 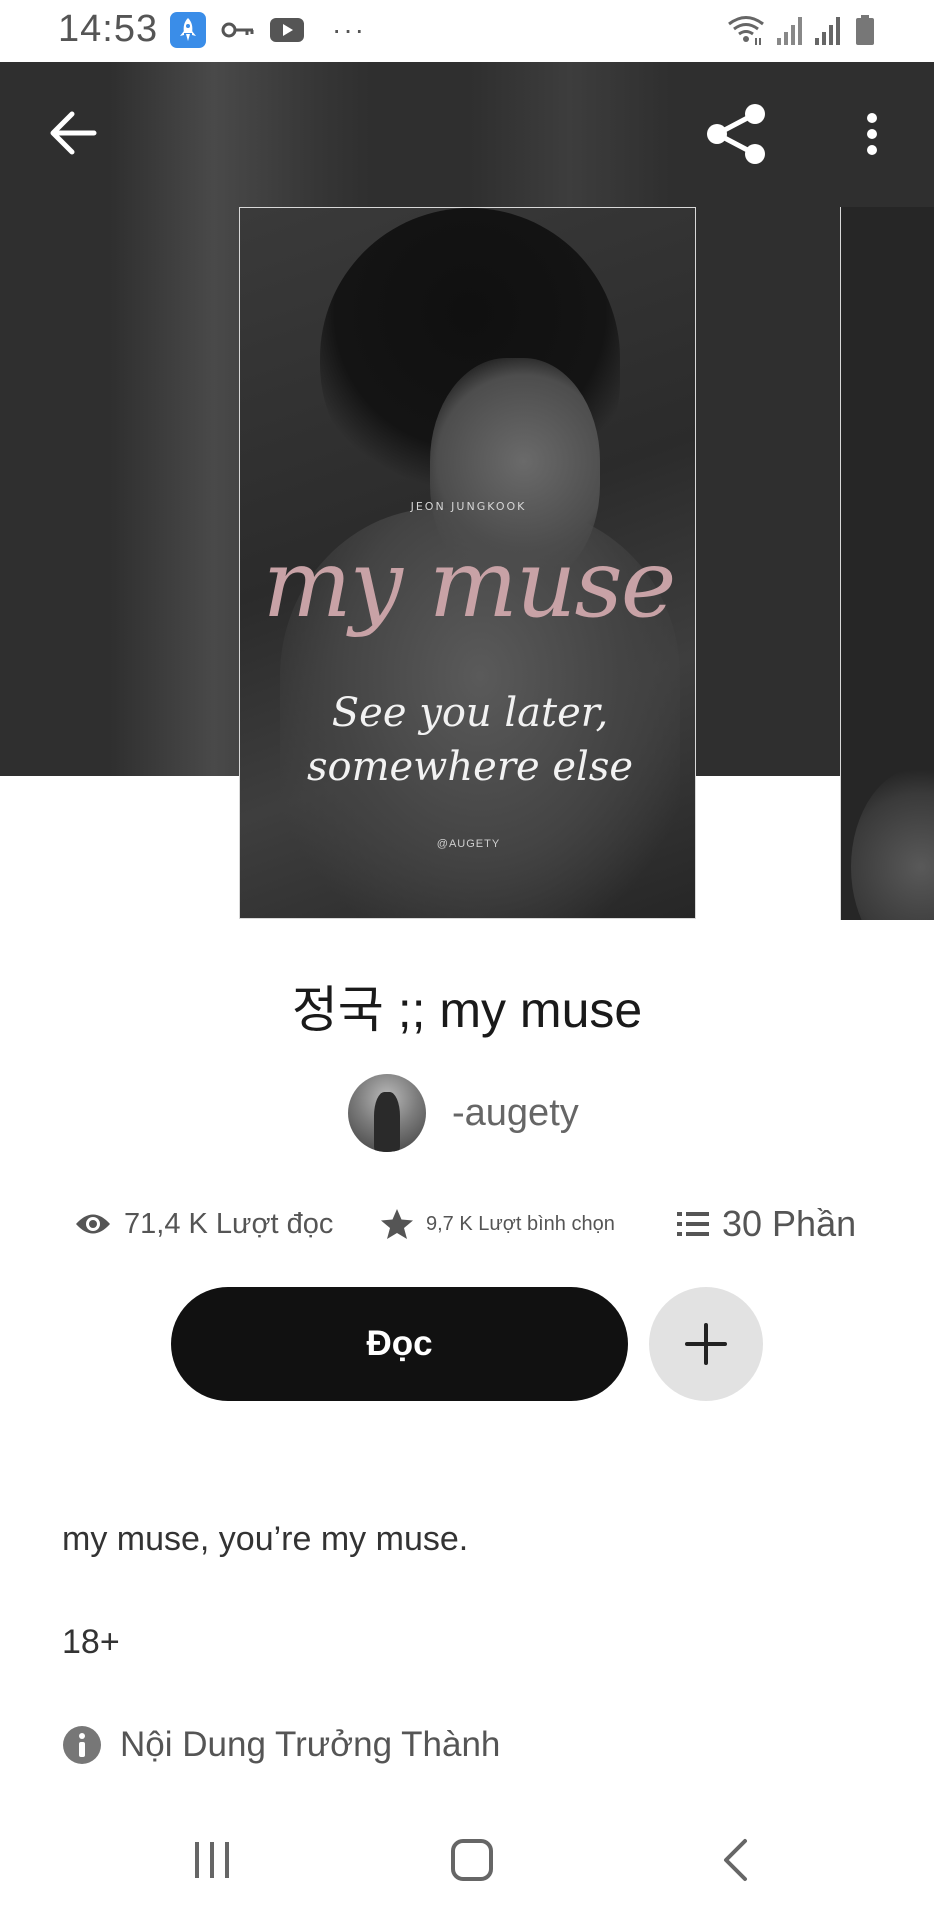 I want to click on rocket-app-icon, so click(x=188, y=30).